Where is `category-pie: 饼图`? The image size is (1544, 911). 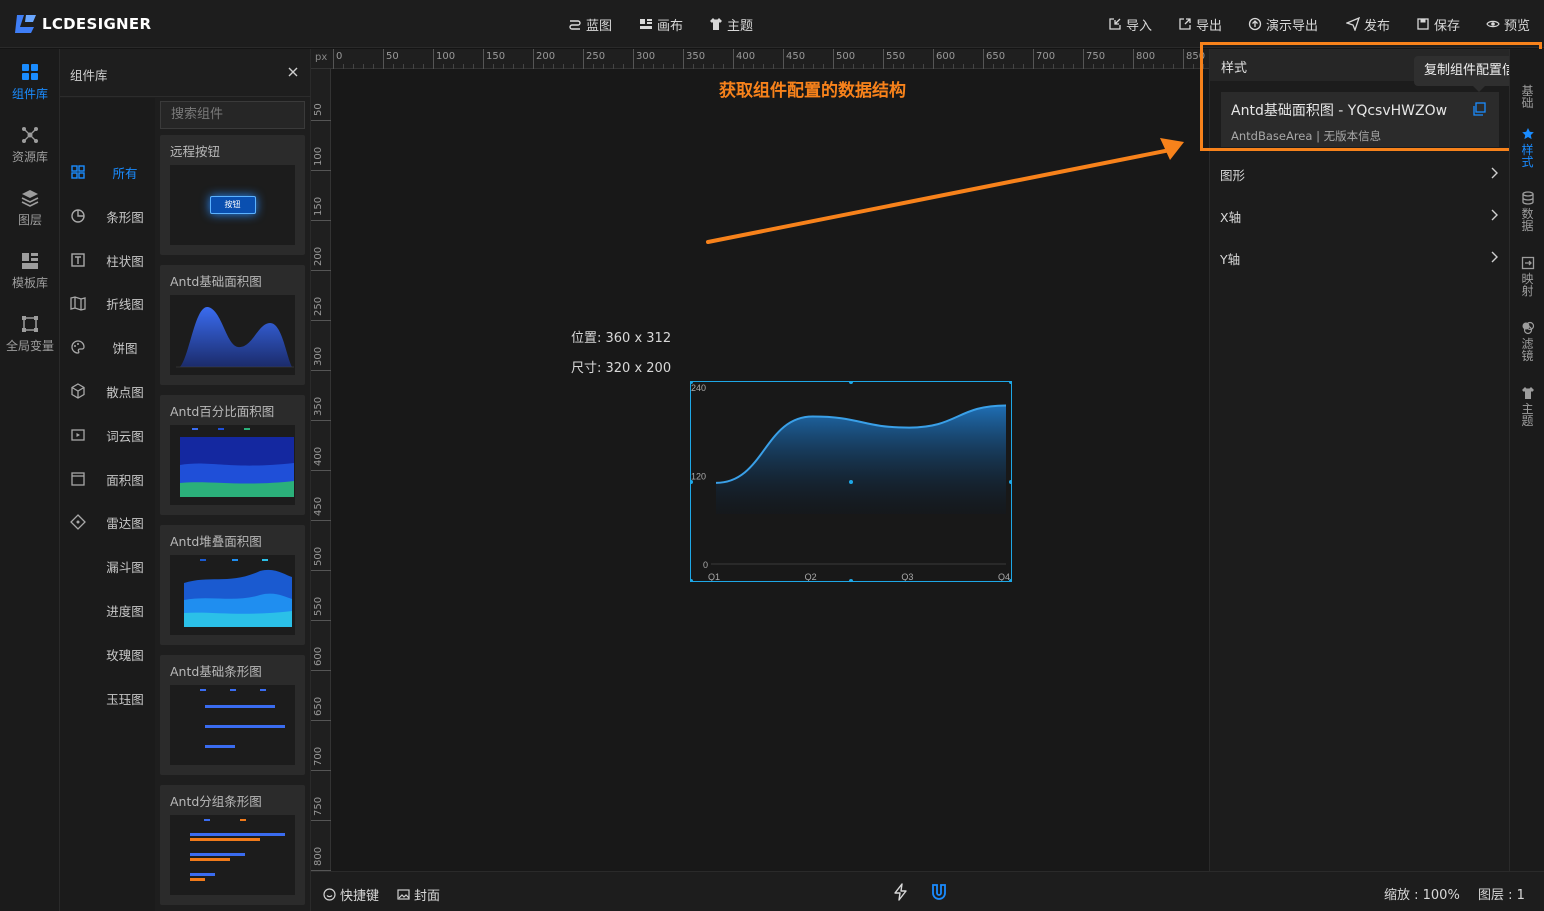
category-pie: 饼图 is located at coordinates (107, 347).